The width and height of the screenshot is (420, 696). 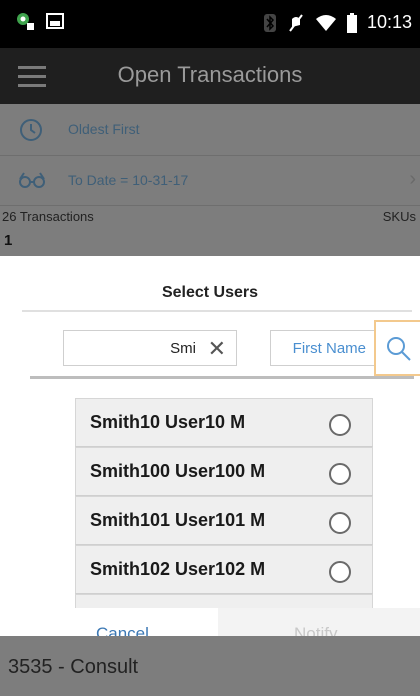 What do you see at coordinates (178, 520) in the screenshot?
I see `user-name: Smith101 User101 M` at bounding box center [178, 520].